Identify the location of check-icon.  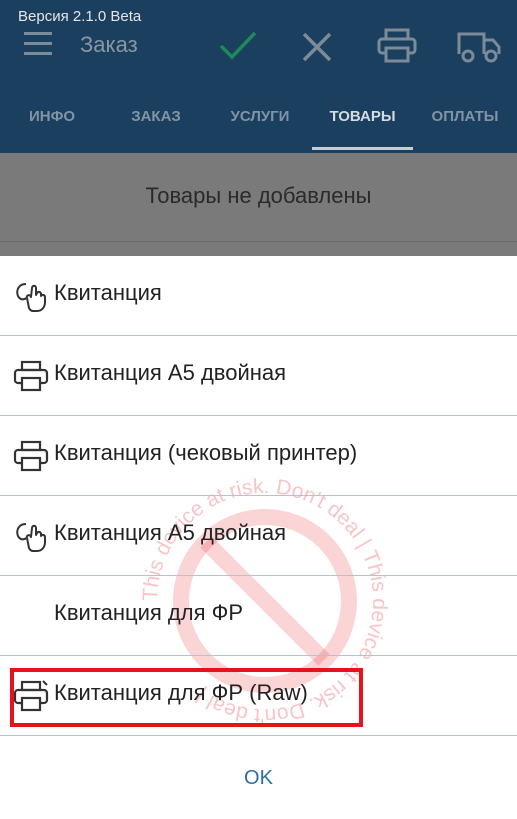
(238, 46).